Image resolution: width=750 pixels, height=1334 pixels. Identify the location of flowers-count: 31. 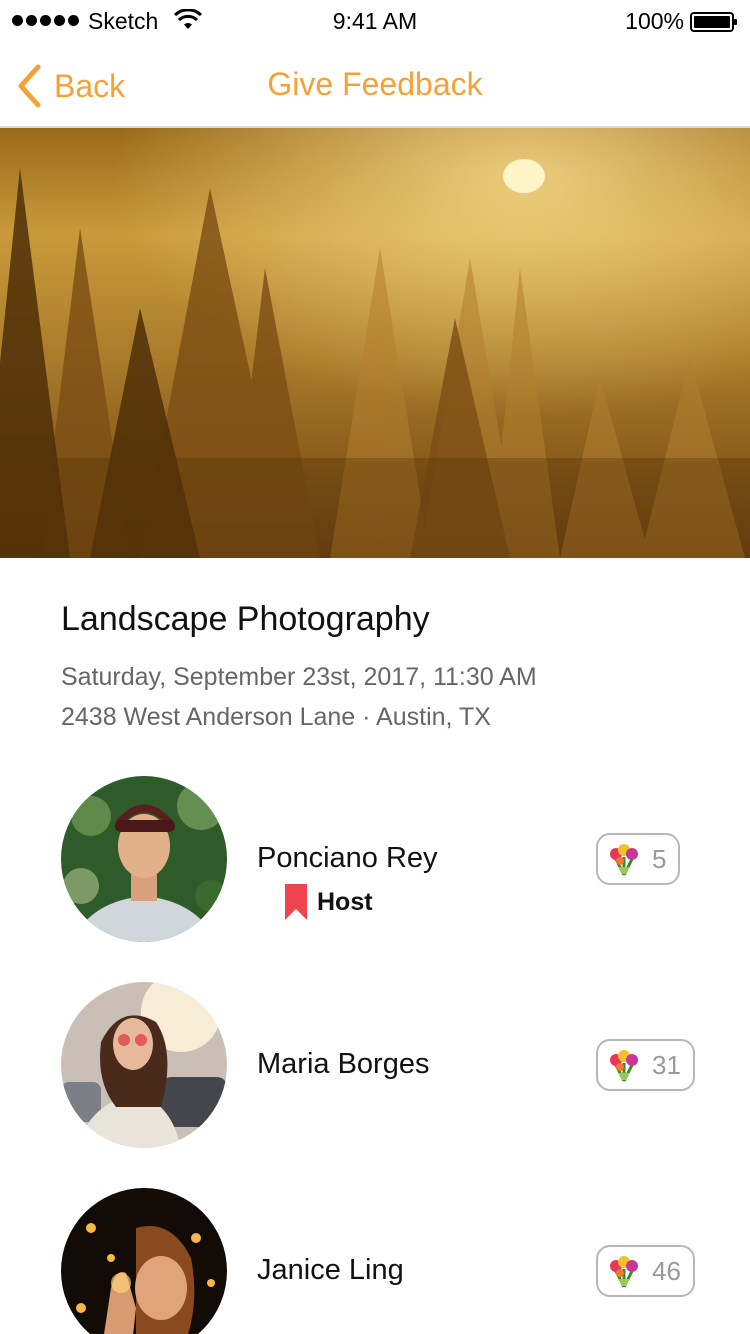
(666, 1064).